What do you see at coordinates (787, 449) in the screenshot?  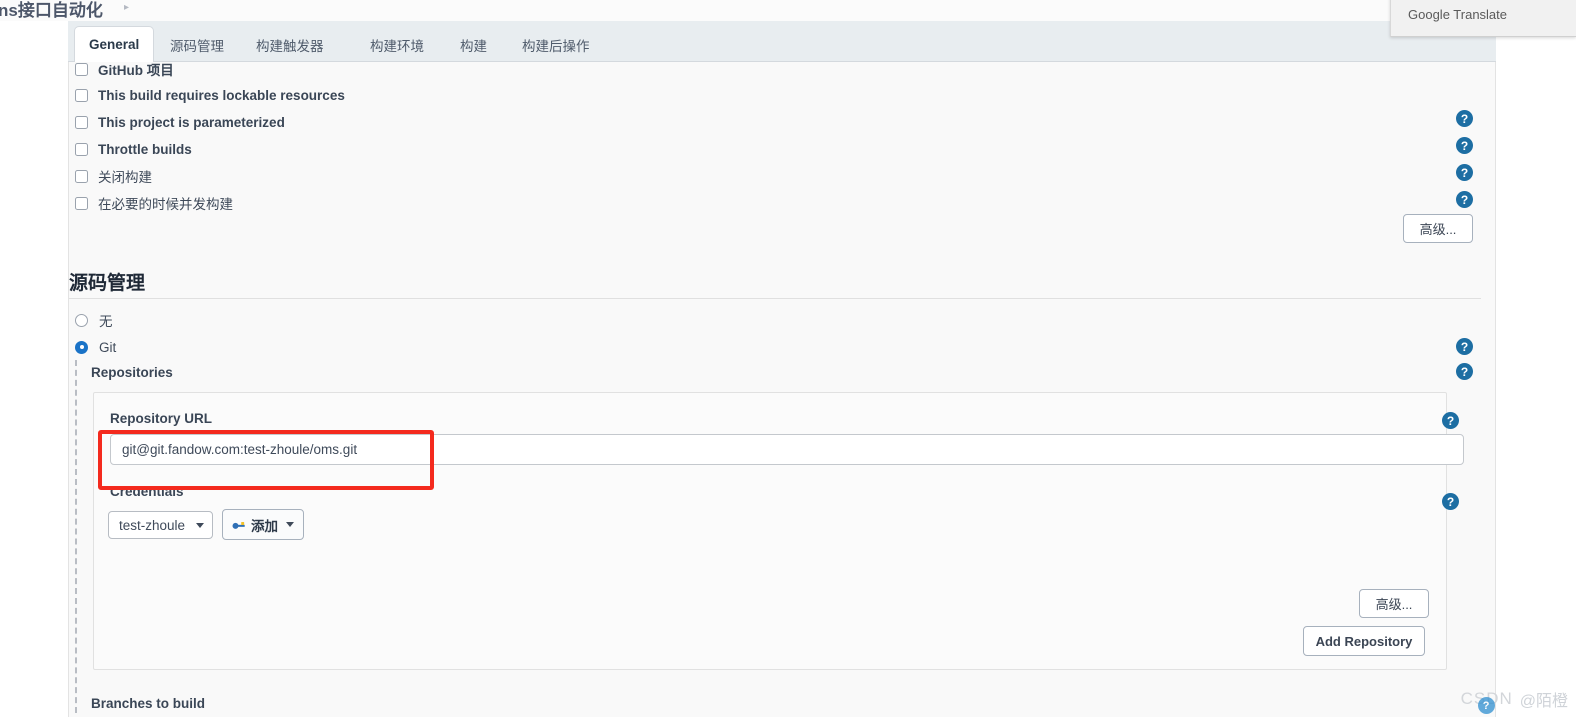 I see `repository-url-input` at bounding box center [787, 449].